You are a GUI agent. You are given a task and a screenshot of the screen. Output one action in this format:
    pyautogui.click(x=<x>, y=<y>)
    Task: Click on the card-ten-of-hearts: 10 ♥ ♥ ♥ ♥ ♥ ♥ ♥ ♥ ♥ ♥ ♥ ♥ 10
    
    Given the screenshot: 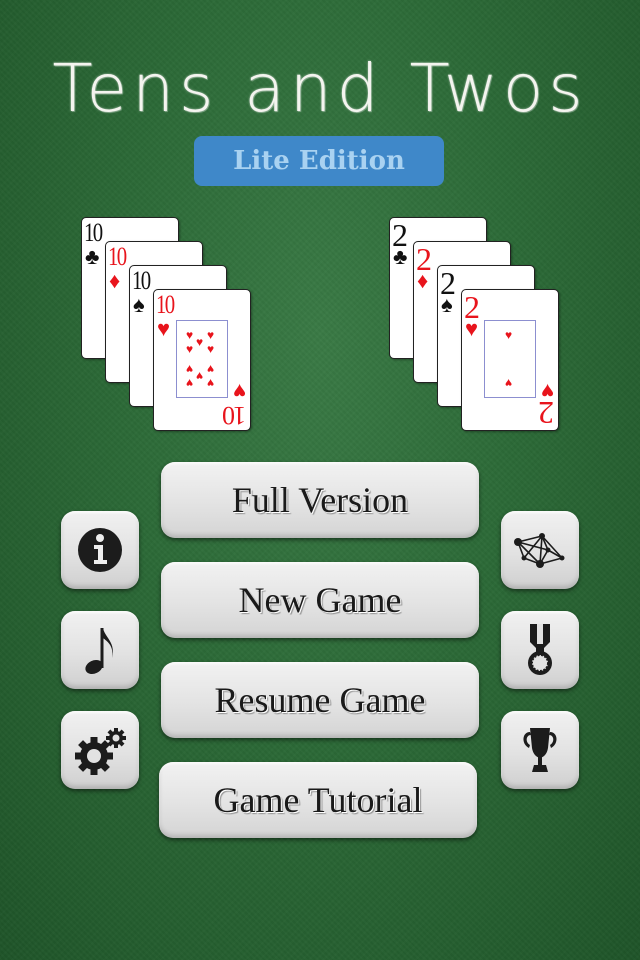 What is the action you would take?
    pyautogui.click(x=202, y=360)
    